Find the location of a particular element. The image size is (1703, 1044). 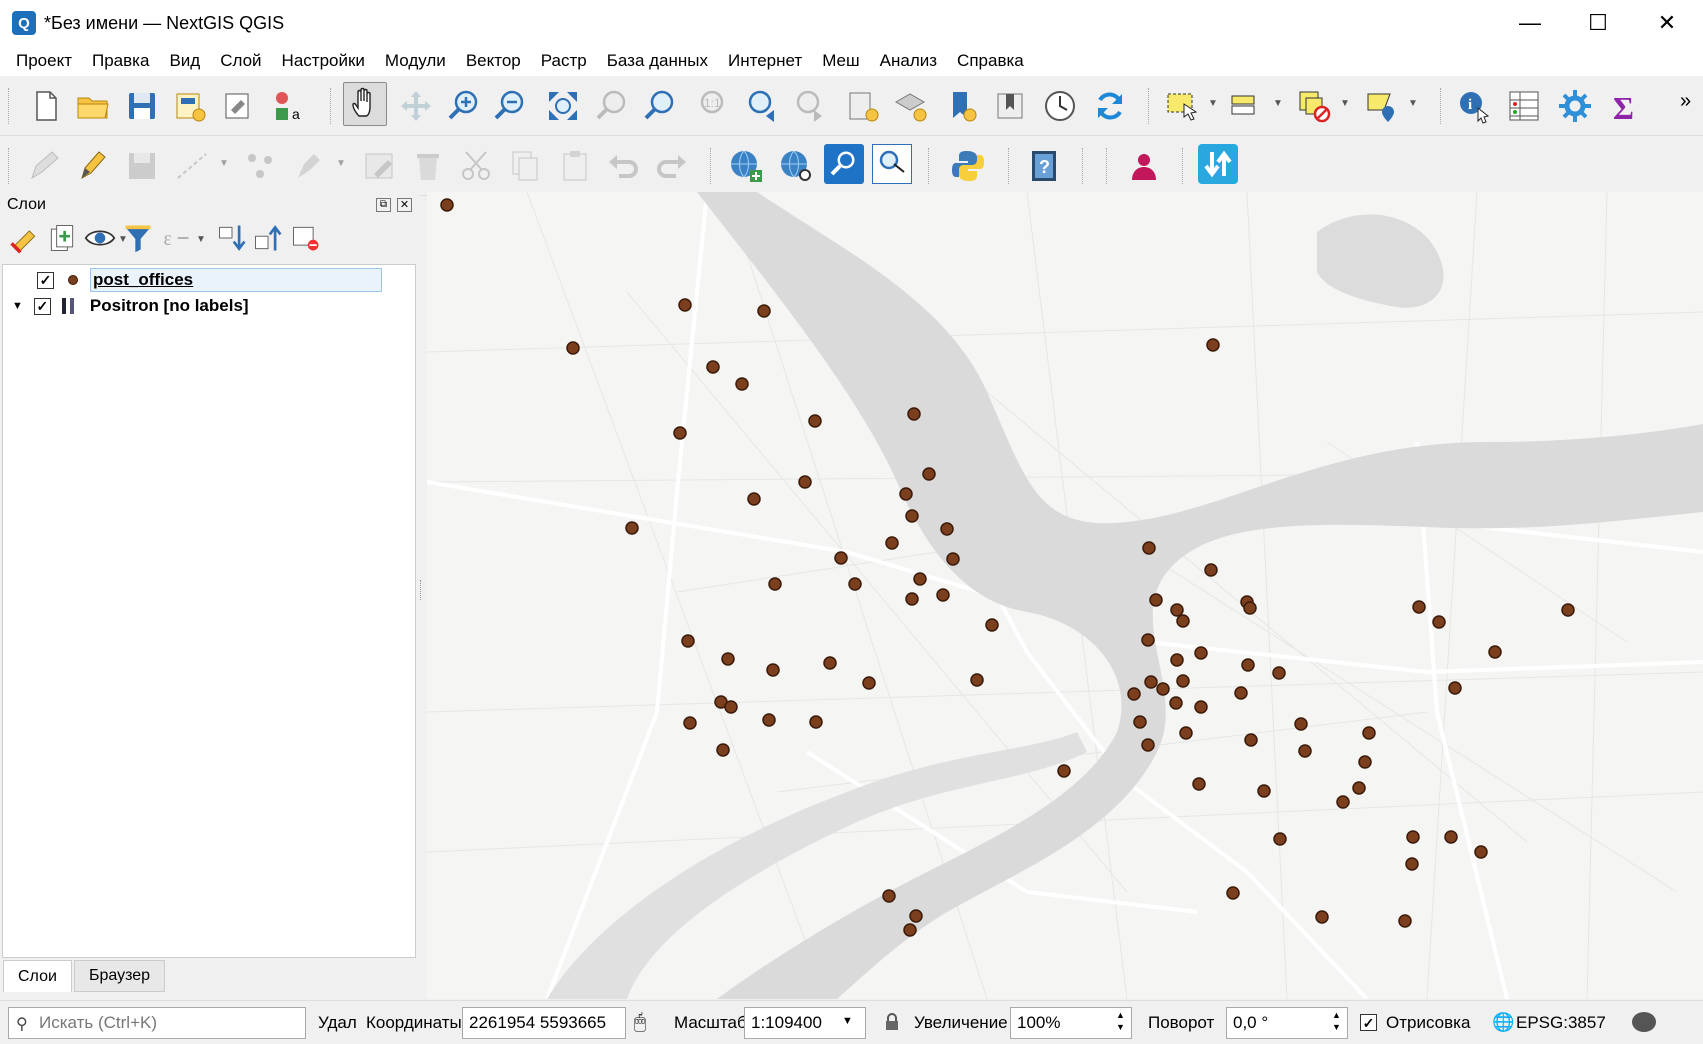

paste-features-icon is located at coordinates (575, 166).